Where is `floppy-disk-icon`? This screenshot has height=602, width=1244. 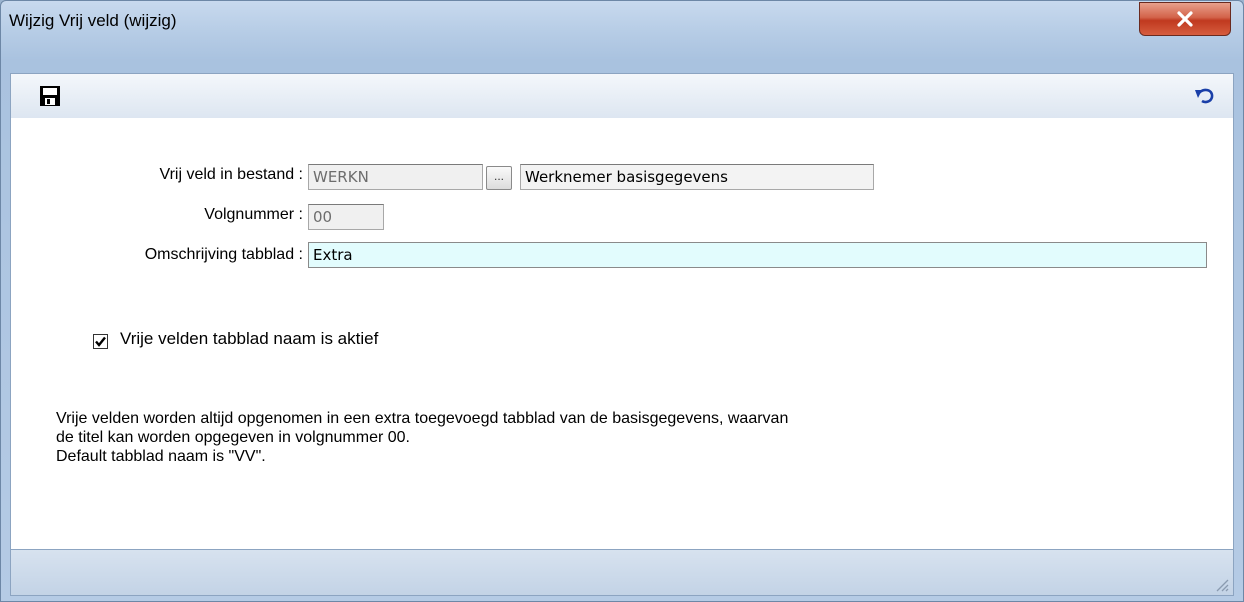 floppy-disk-icon is located at coordinates (50, 96).